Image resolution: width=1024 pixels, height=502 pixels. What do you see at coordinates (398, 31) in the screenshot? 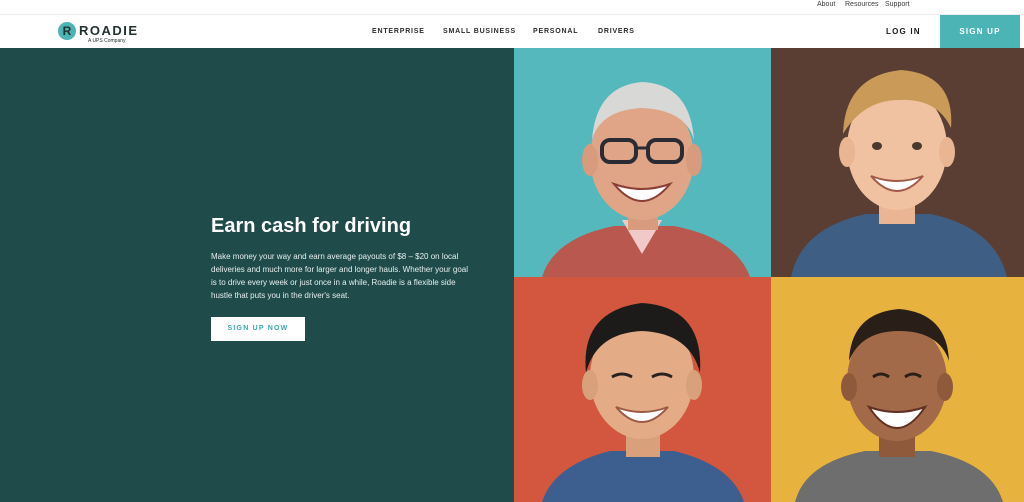
I see `nav-enterprise: ENTERPRISE` at bounding box center [398, 31].